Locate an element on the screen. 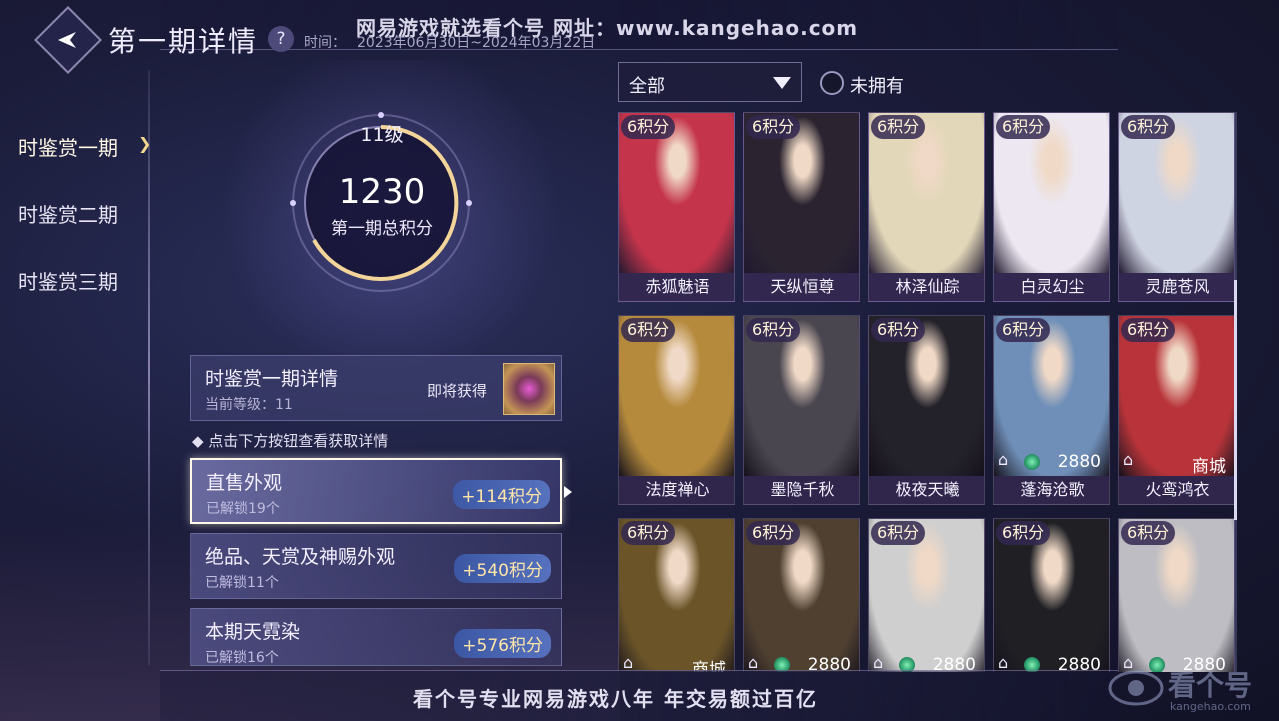  time-value: 2023年06月30日~2024年03月22日 is located at coordinates (476, 43).